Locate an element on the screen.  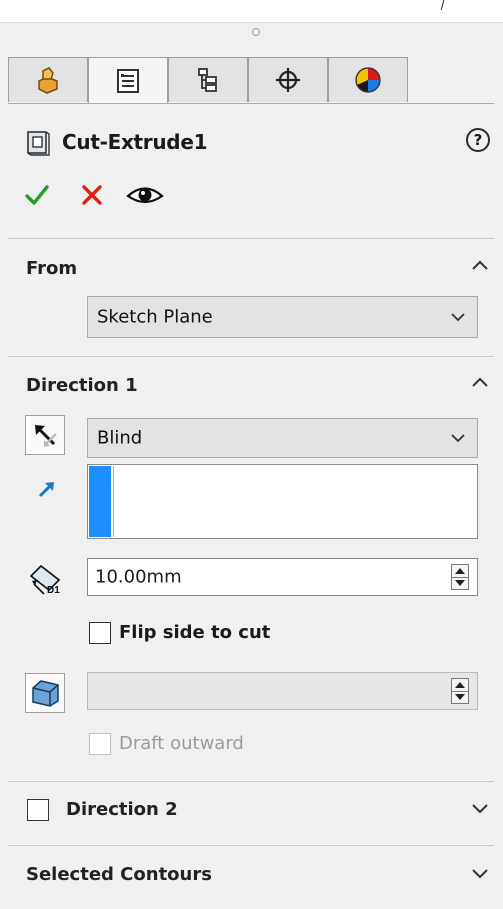
crosshair-icon is located at coordinates (288, 80).